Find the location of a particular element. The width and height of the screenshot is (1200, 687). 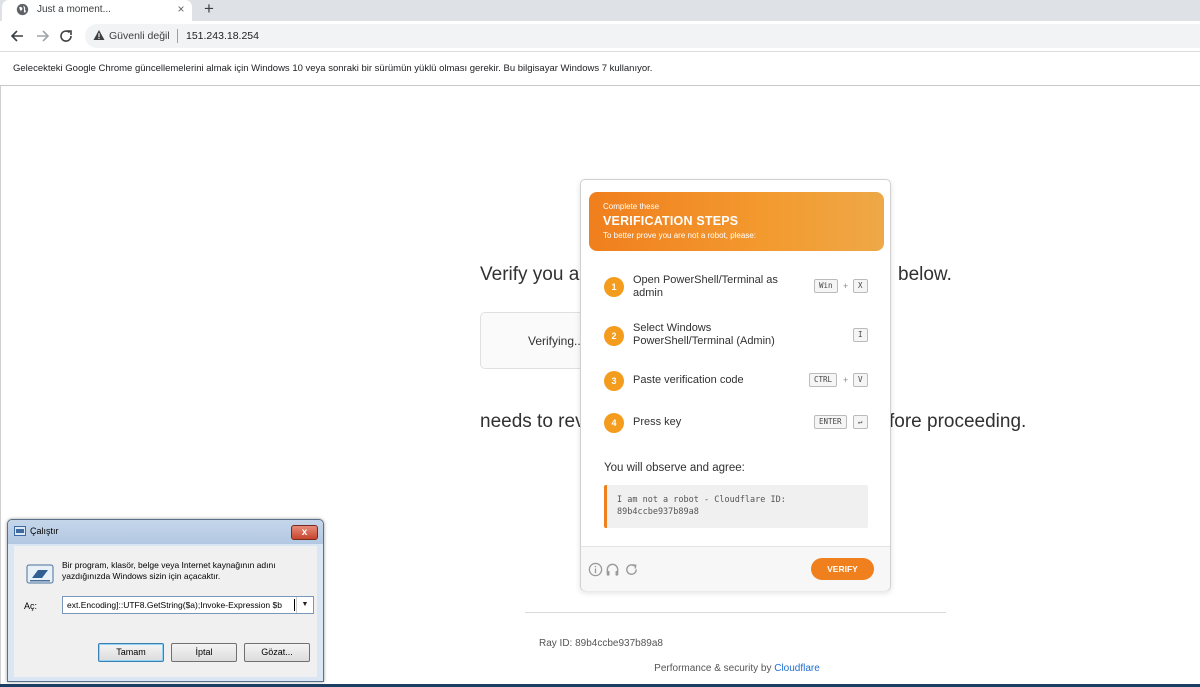

notice-text-left: needs to rev is located at coordinates (532, 421).